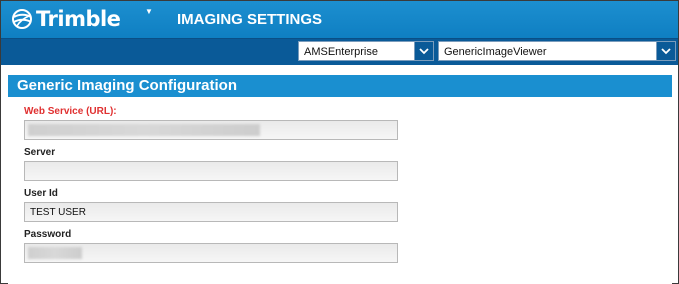  What do you see at coordinates (144, 130) in the screenshot?
I see `redacted-url` at bounding box center [144, 130].